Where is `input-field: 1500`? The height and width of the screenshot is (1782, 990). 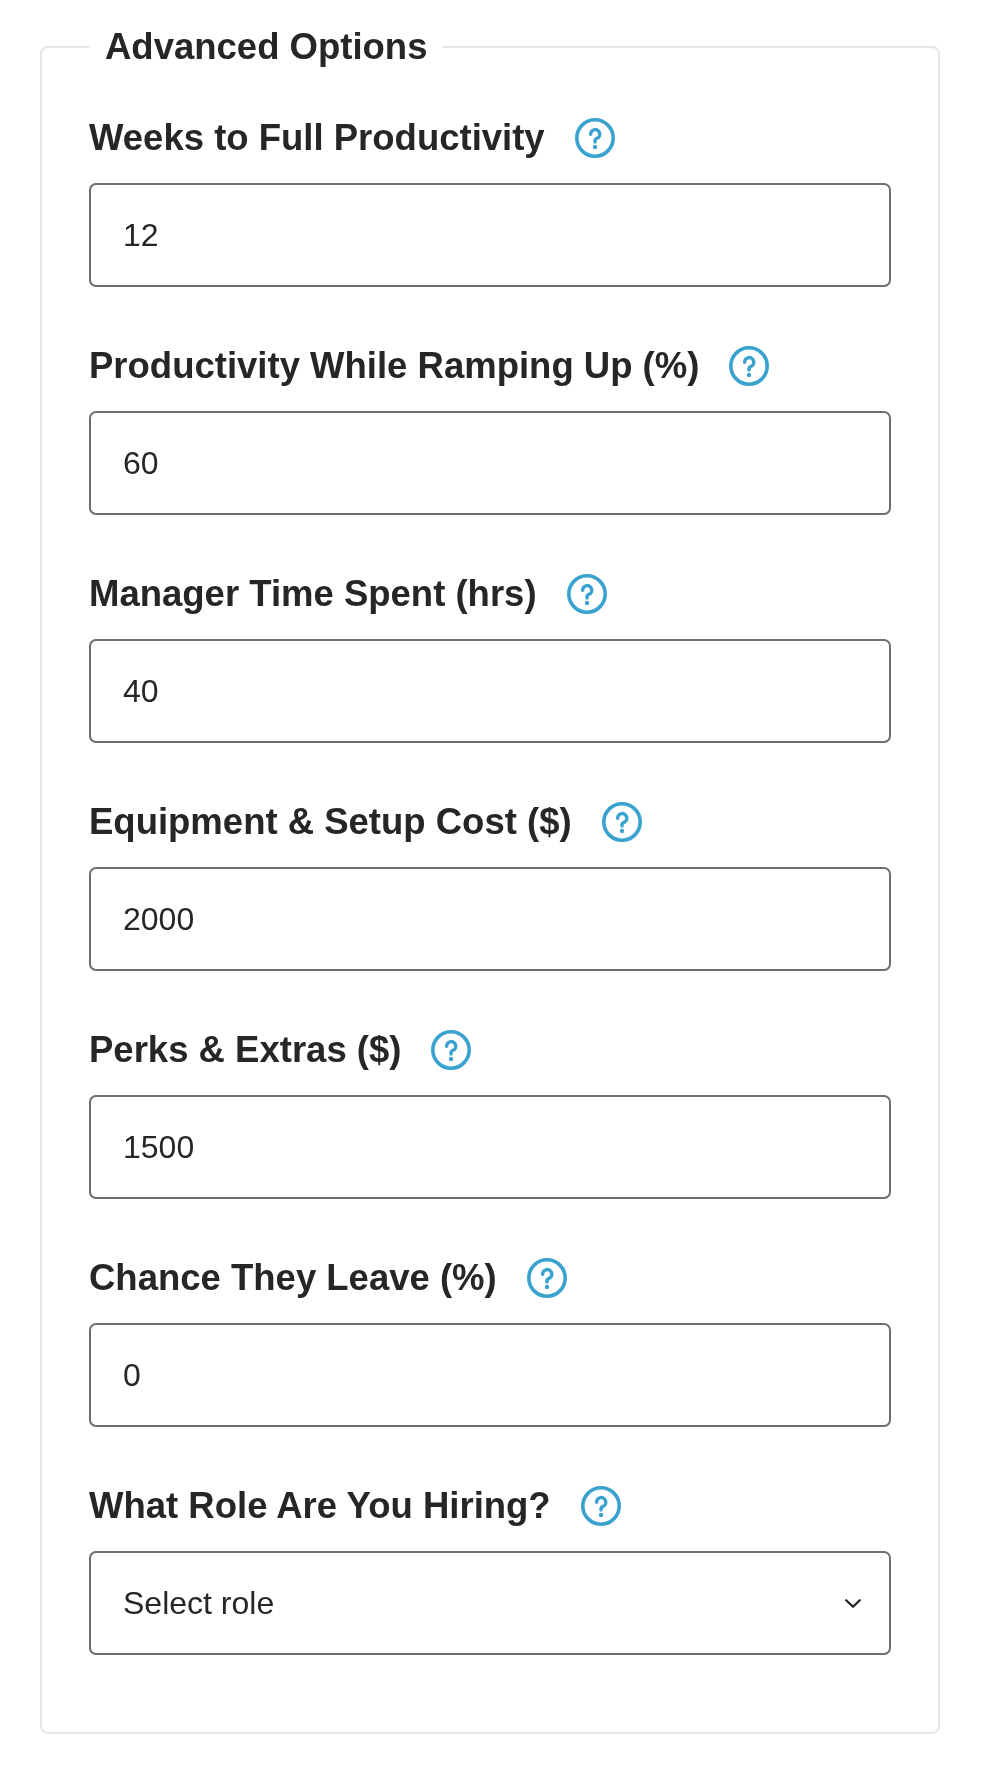
input-field: 1500 is located at coordinates (490, 1147).